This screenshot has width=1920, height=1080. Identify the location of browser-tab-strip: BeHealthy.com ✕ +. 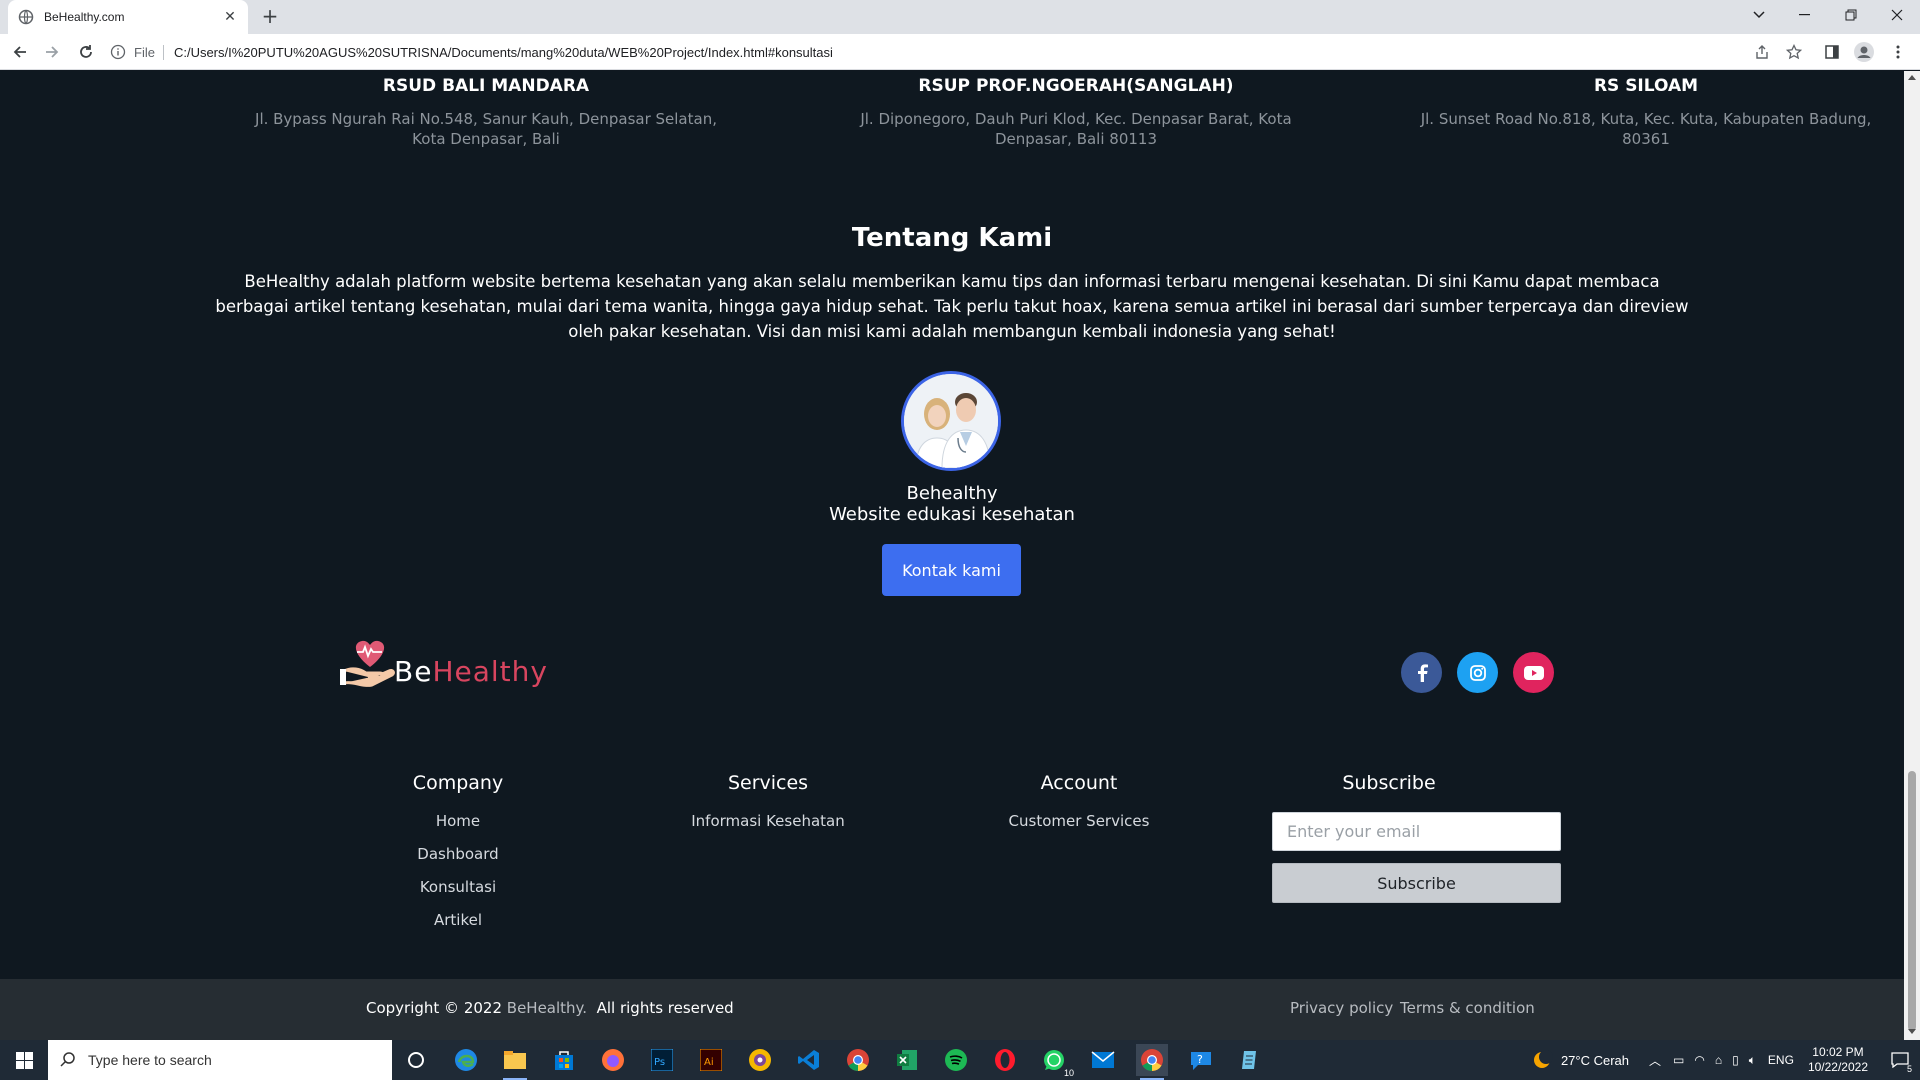
(960, 17).